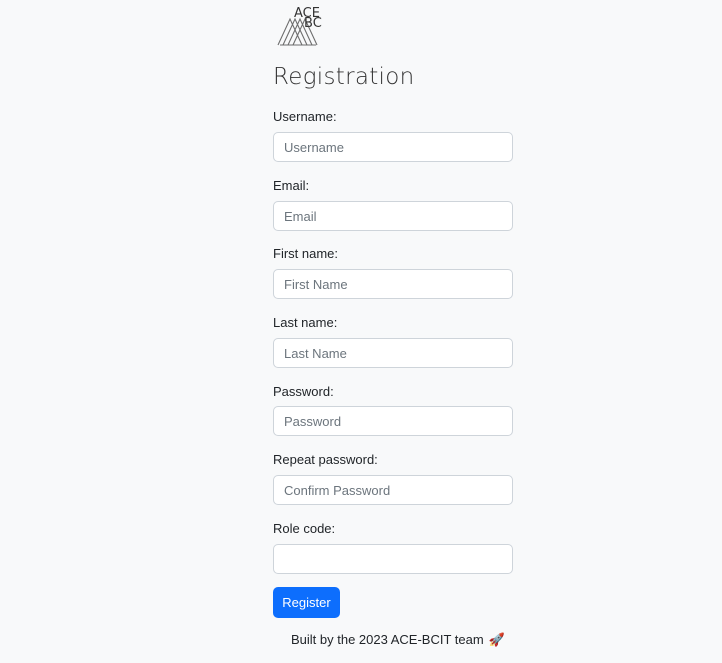 This screenshot has width=722, height=663. I want to click on register-button: Register, so click(306, 602).